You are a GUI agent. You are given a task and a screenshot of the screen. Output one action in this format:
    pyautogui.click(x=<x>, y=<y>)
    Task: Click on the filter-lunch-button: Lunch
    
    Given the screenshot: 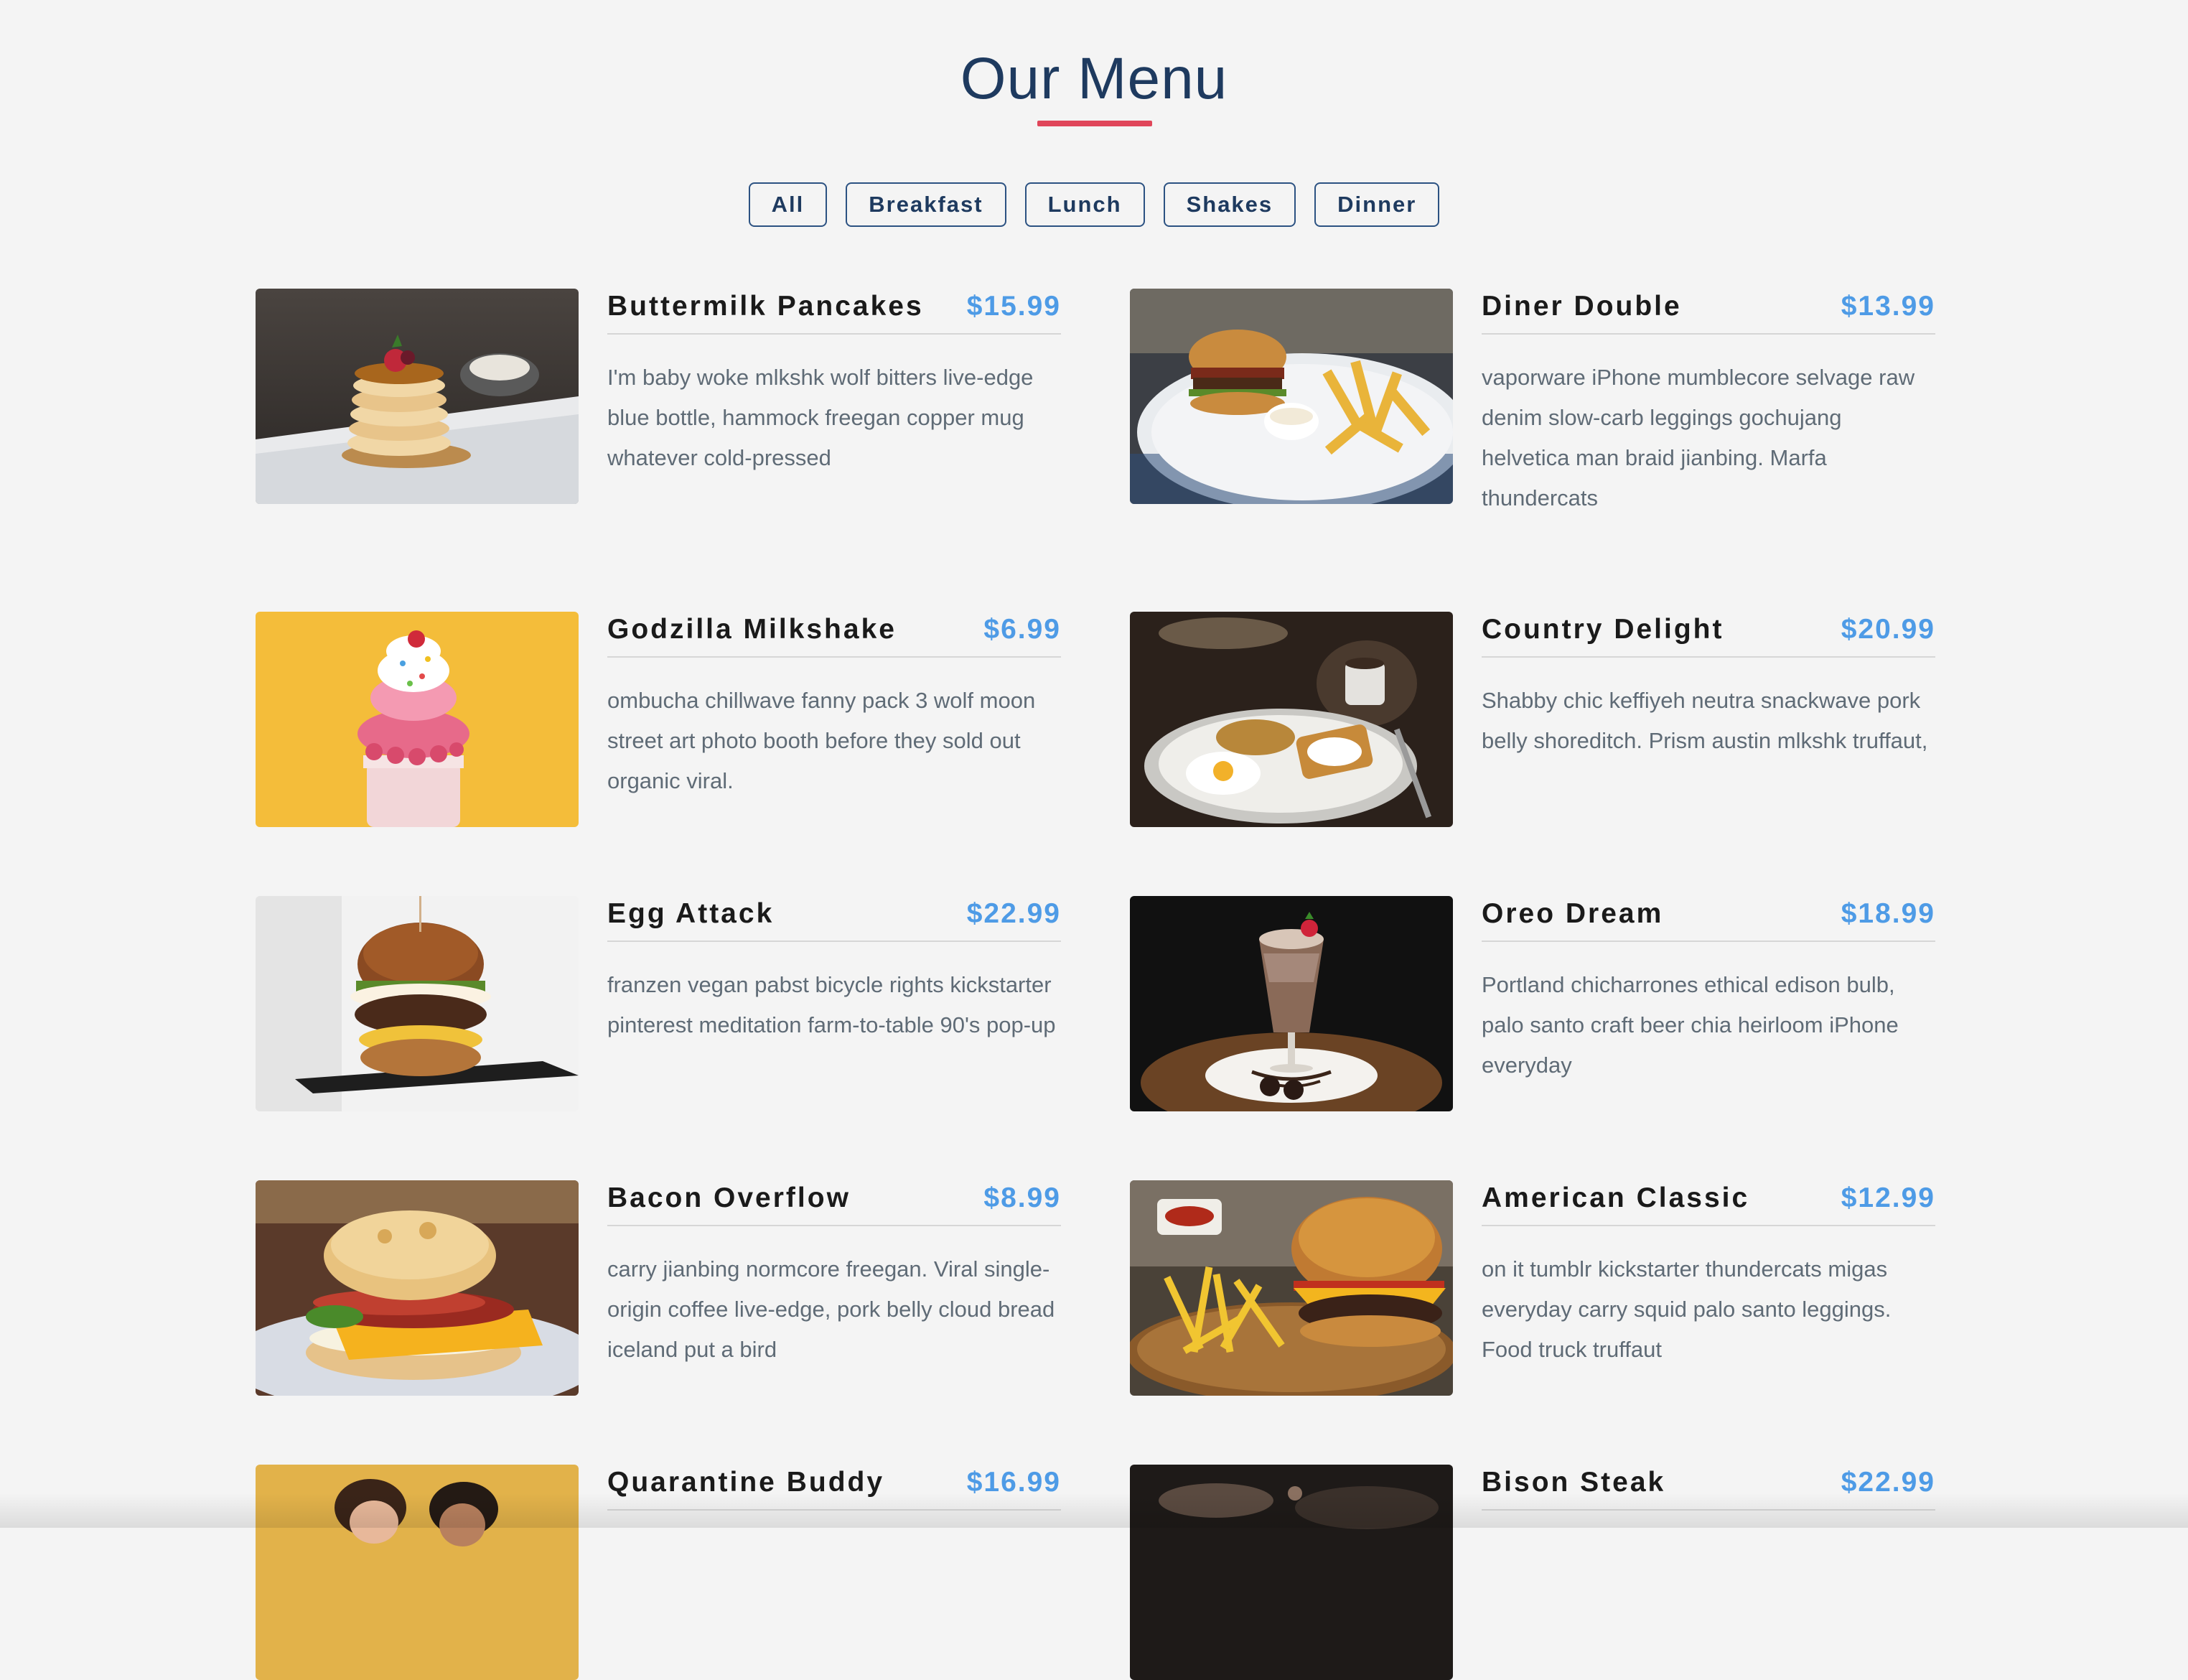 What is the action you would take?
    pyautogui.click(x=1084, y=204)
    